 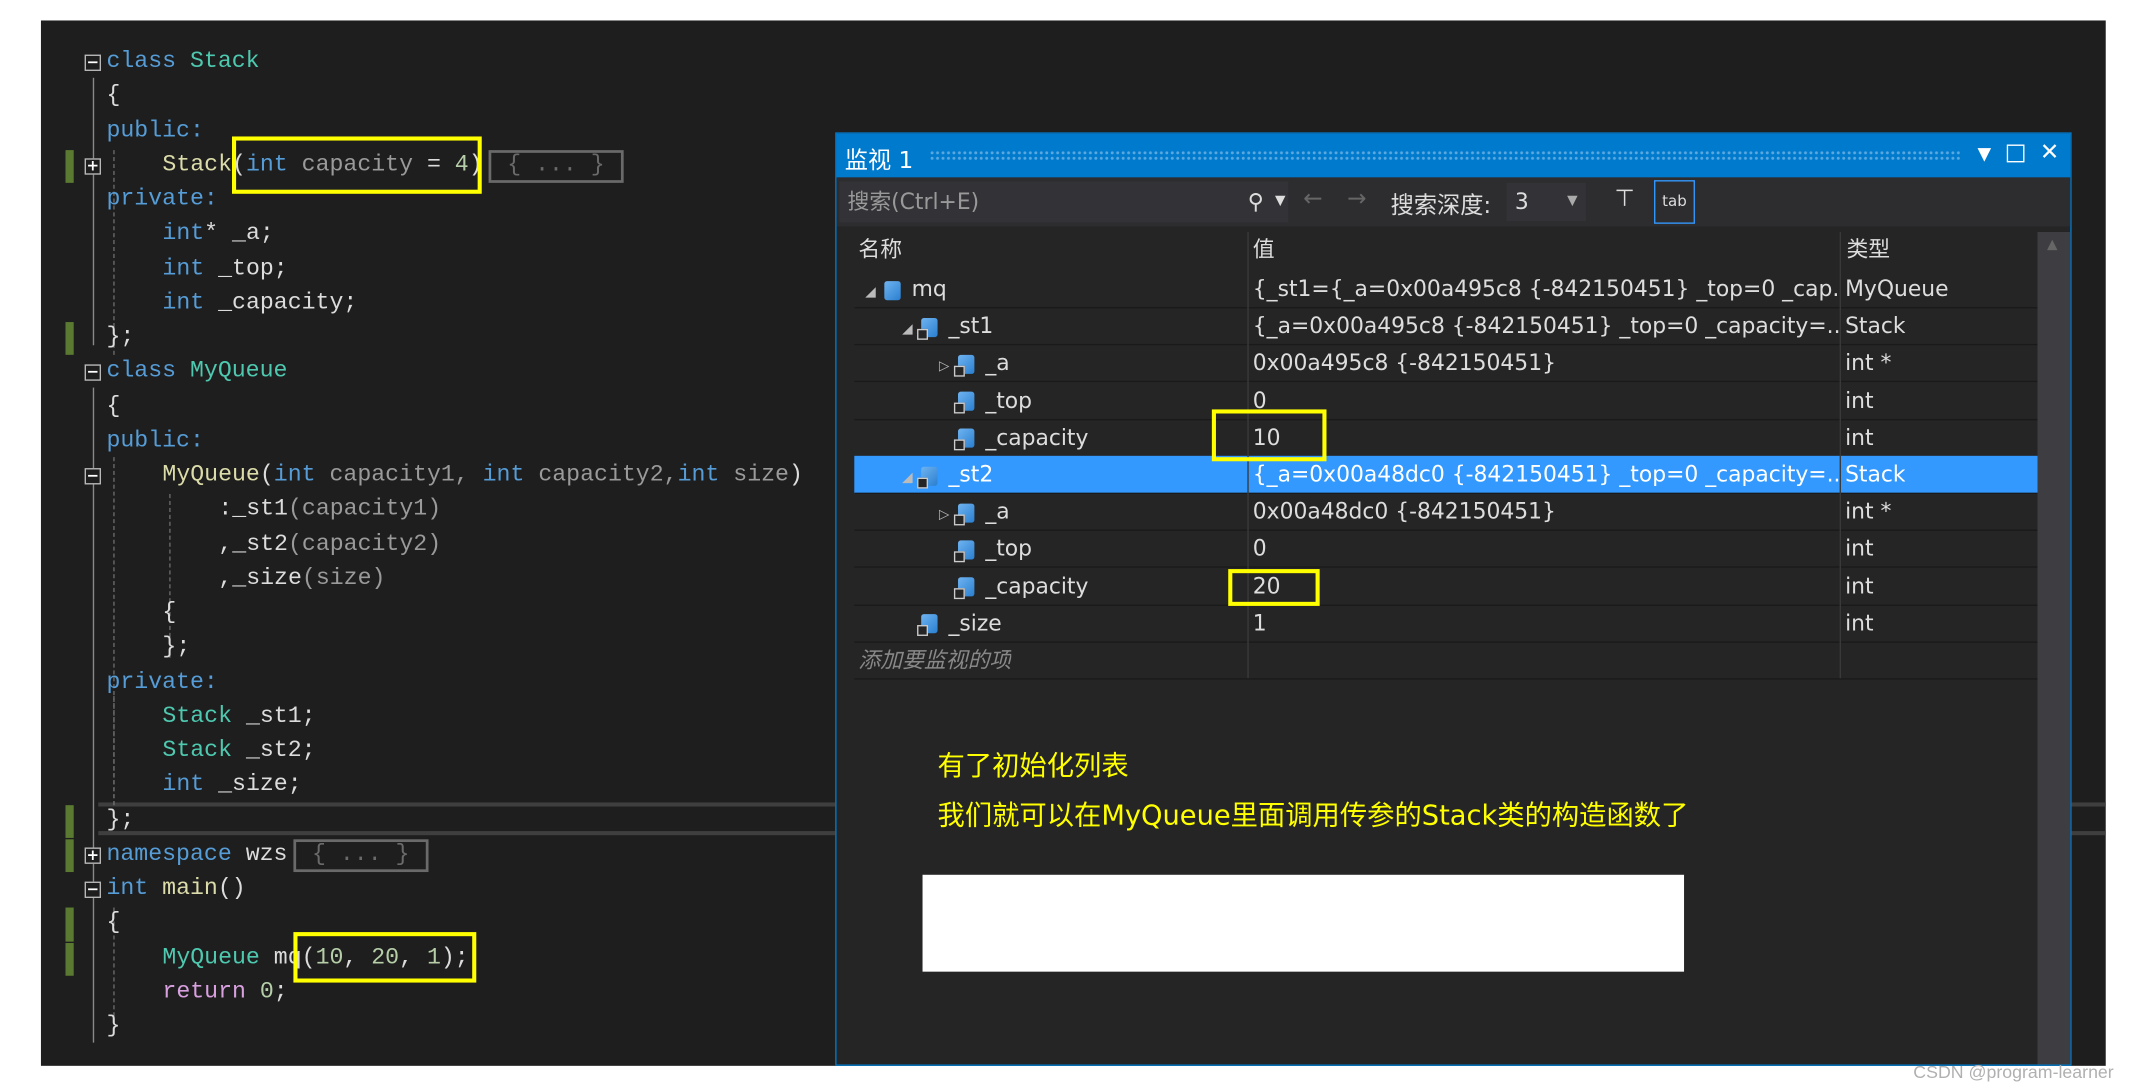 What do you see at coordinates (1256, 202) in the screenshot?
I see `search-icon: ⚲` at bounding box center [1256, 202].